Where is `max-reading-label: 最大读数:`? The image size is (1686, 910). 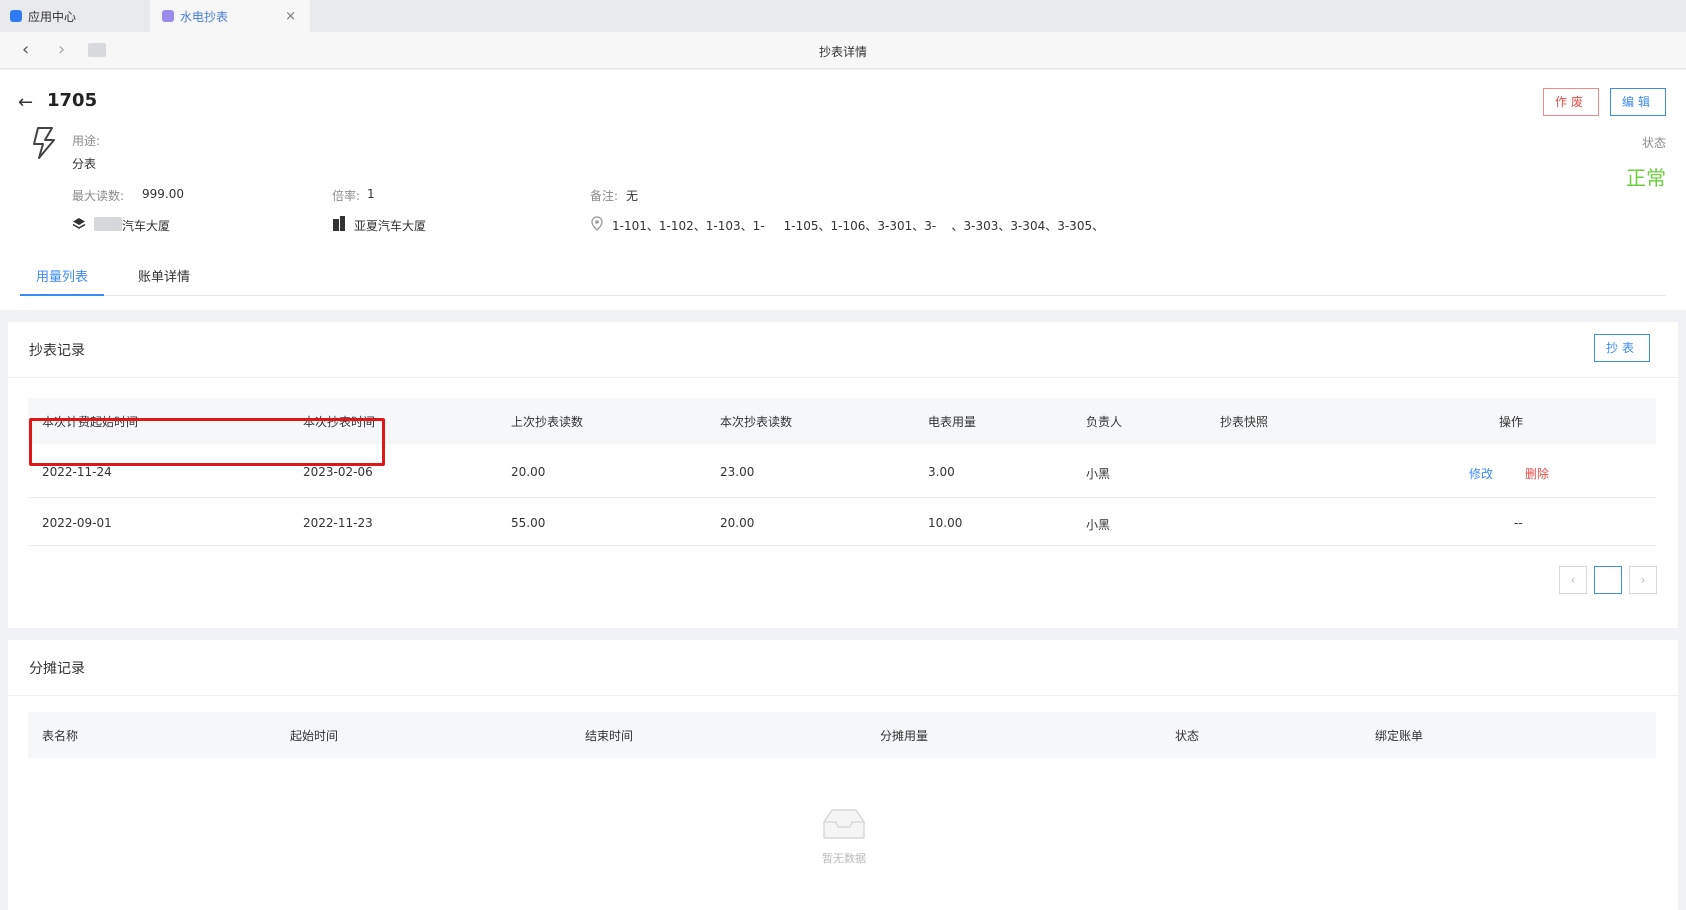
max-reading-label: 最大读数: is located at coordinates (98, 196).